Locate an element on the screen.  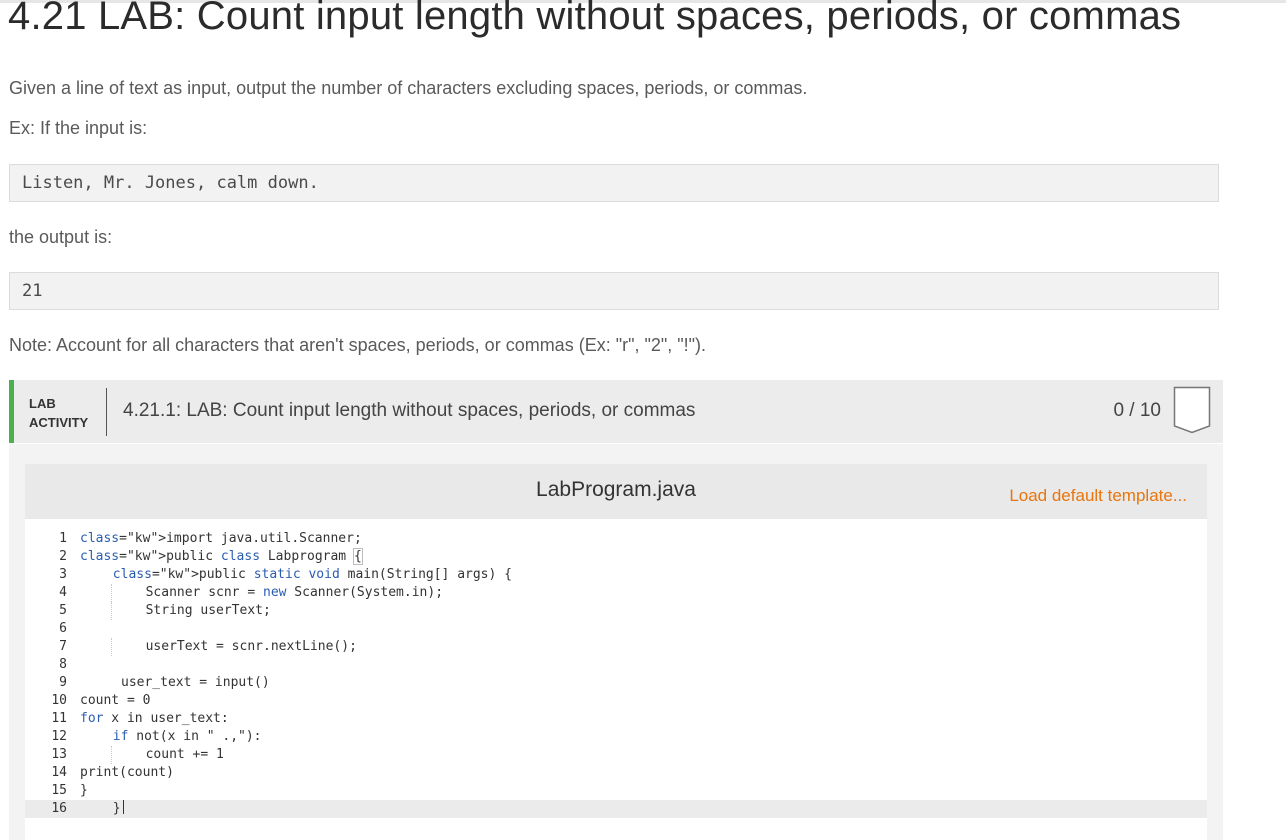
code-line: 1 class="kw">import java.util.Scanner; is located at coordinates (616, 539).